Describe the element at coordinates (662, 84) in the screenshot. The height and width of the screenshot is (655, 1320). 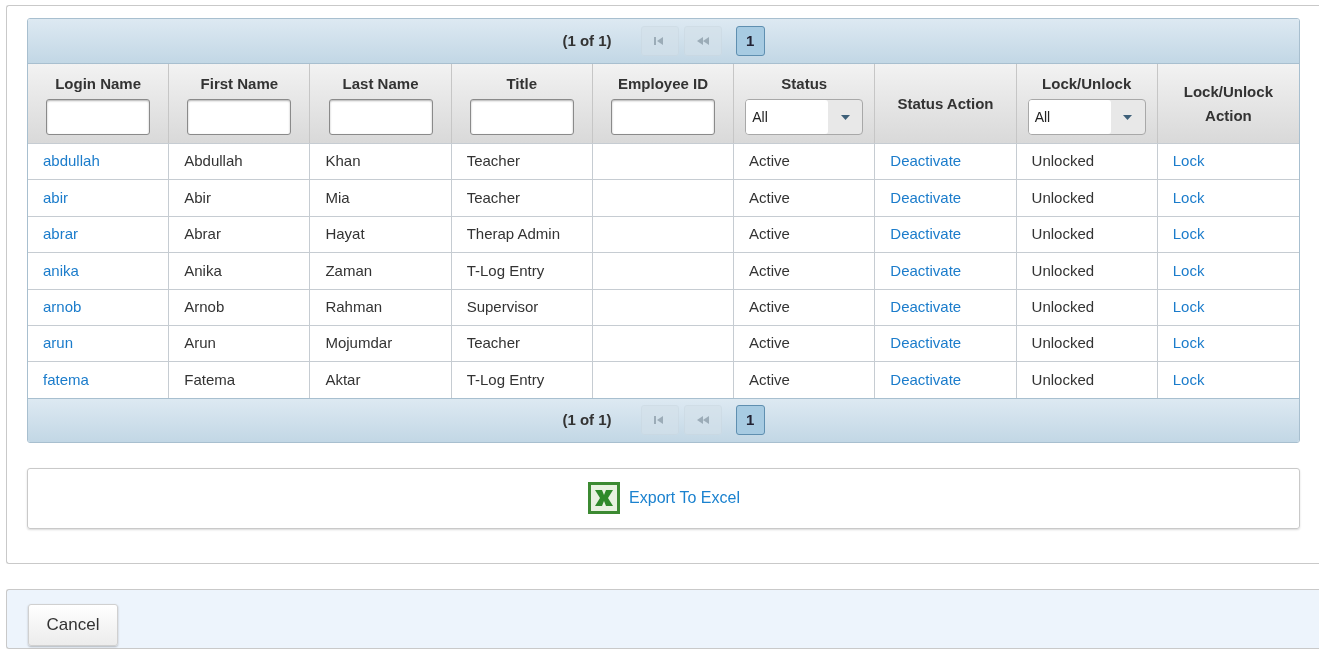
I see `column-header: Employee ID` at that location.